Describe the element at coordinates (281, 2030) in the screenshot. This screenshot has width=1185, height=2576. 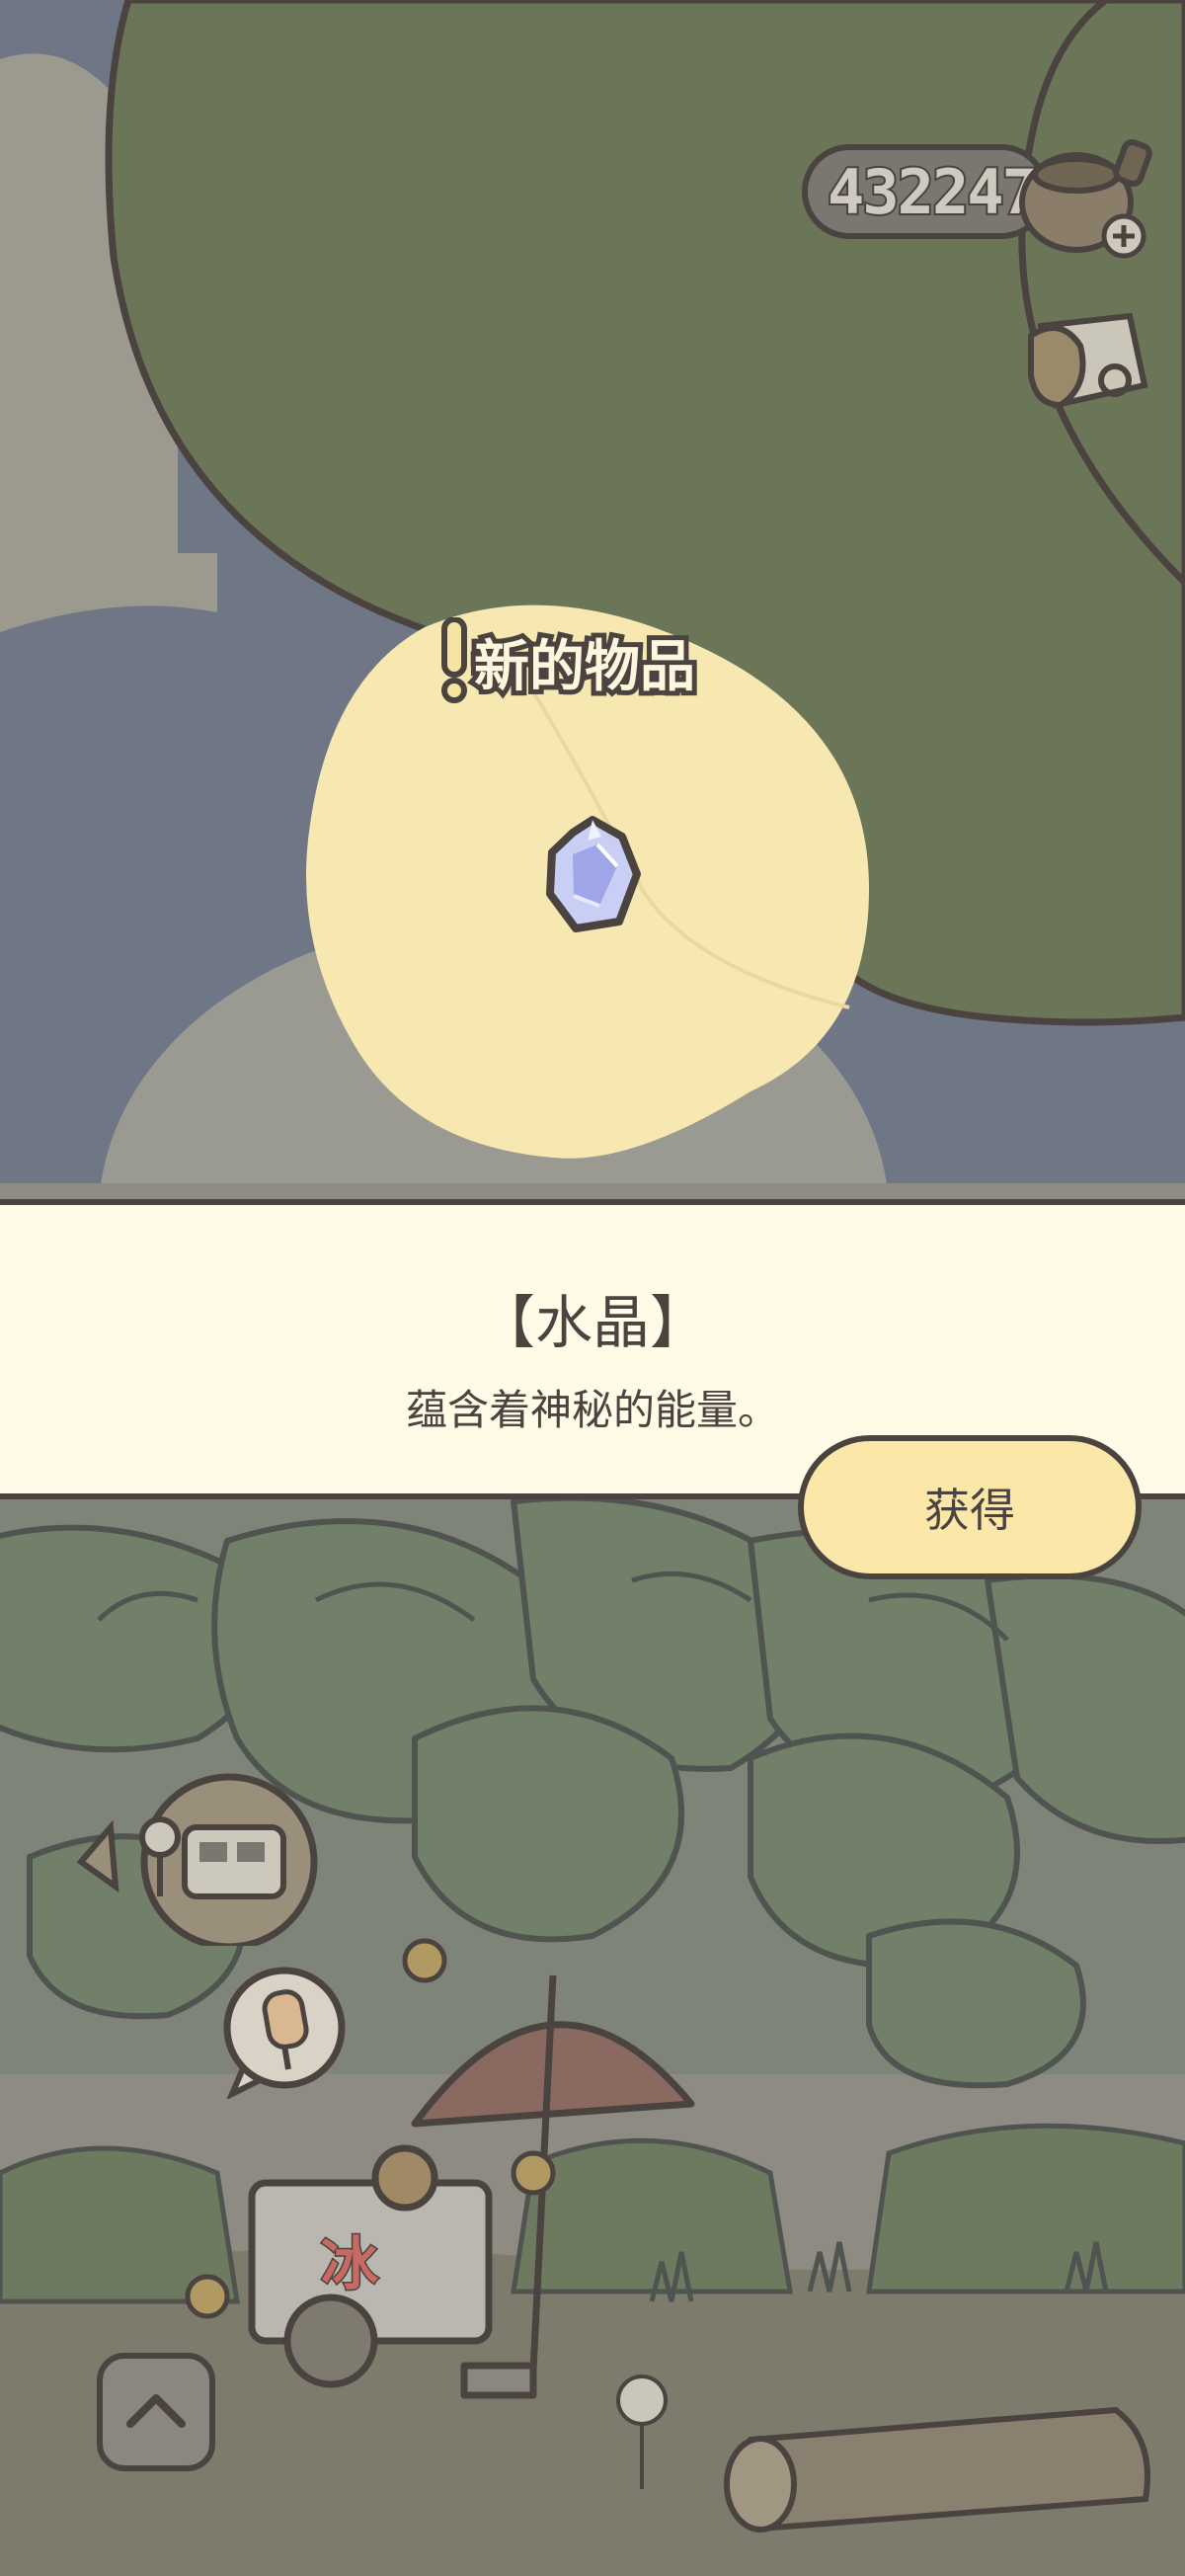
I see `popsicle-icon` at that location.